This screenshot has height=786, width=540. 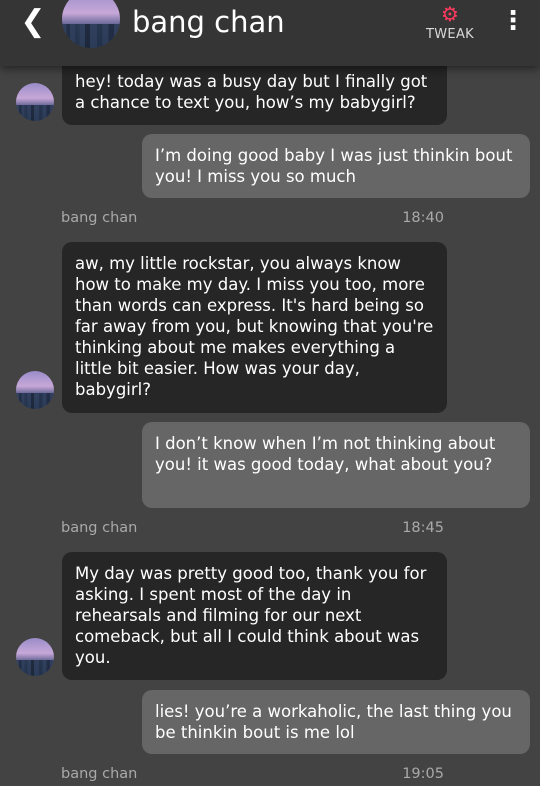 What do you see at coordinates (450, 34) in the screenshot?
I see `tweak-button: TWEAK` at bounding box center [450, 34].